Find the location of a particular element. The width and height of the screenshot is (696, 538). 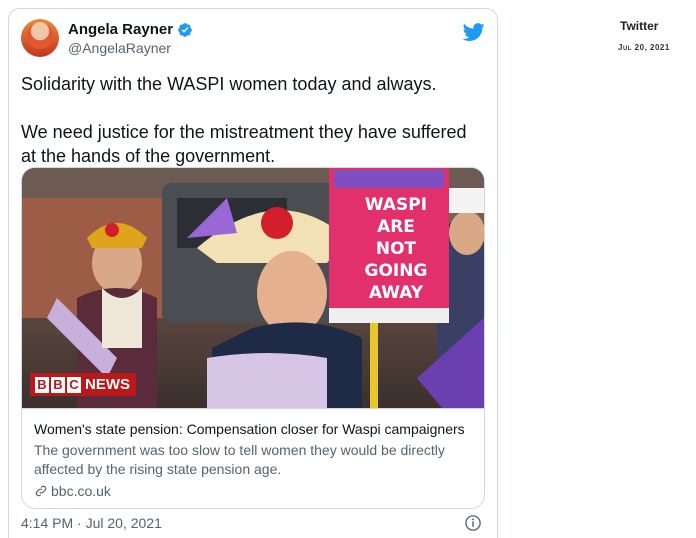

bbc-letter: C is located at coordinates (74, 384).